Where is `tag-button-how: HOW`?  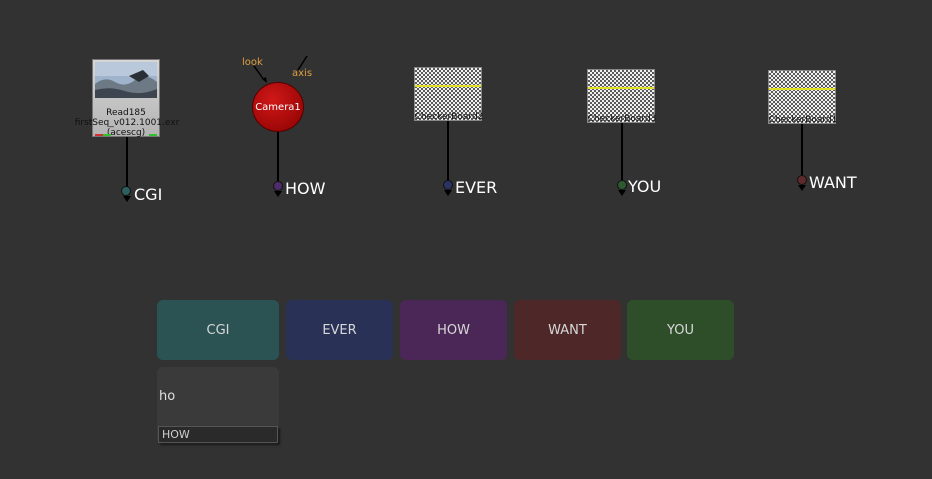
tag-button-how: HOW is located at coordinates (453, 330).